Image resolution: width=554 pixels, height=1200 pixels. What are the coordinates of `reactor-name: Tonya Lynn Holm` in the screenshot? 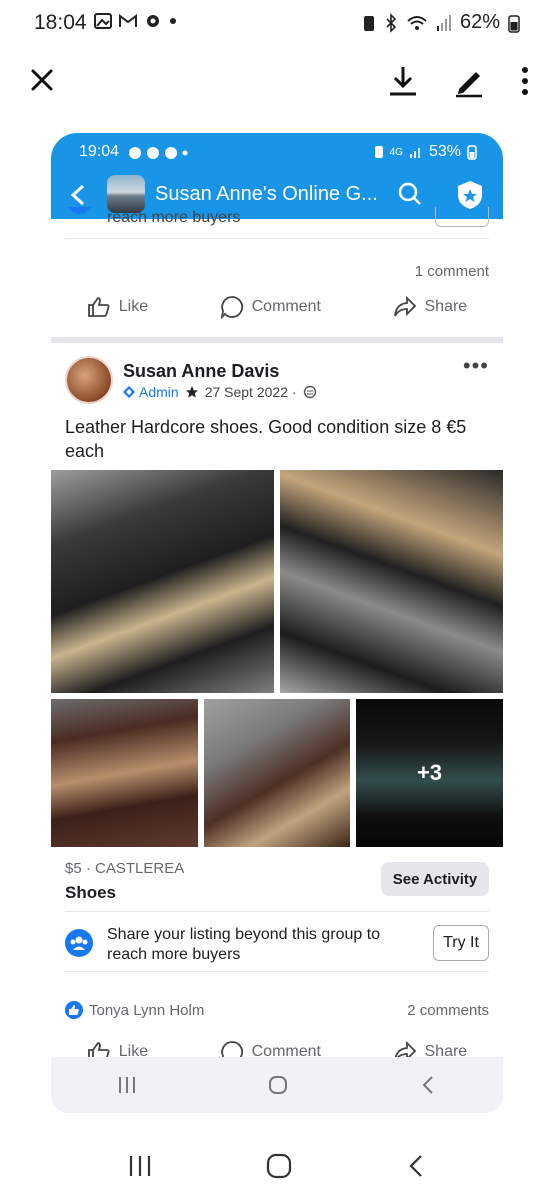 It's located at (147, 1010).